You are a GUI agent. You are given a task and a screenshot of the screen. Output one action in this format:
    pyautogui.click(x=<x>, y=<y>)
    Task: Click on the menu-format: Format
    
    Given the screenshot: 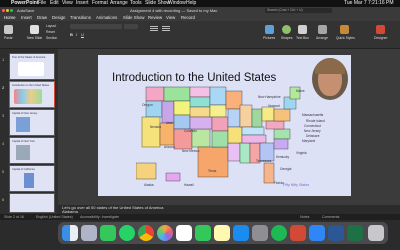 What is the action you would take?
    pyautogui.click(x=100, y=3)
    